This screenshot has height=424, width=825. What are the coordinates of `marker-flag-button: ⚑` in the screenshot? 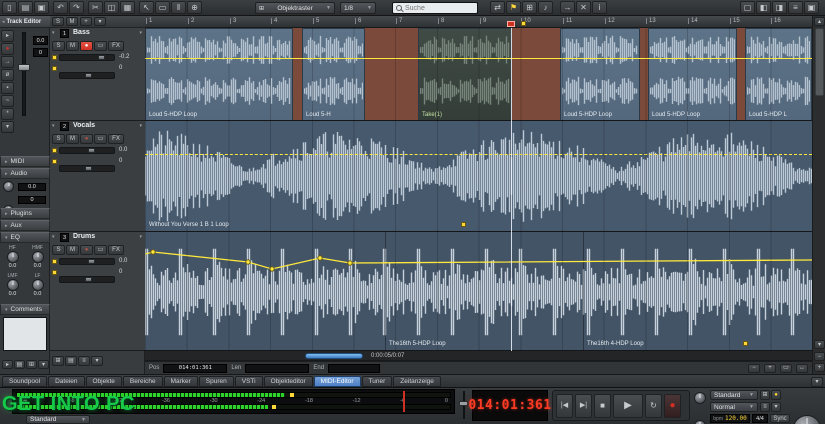 It's located at (513, 7).